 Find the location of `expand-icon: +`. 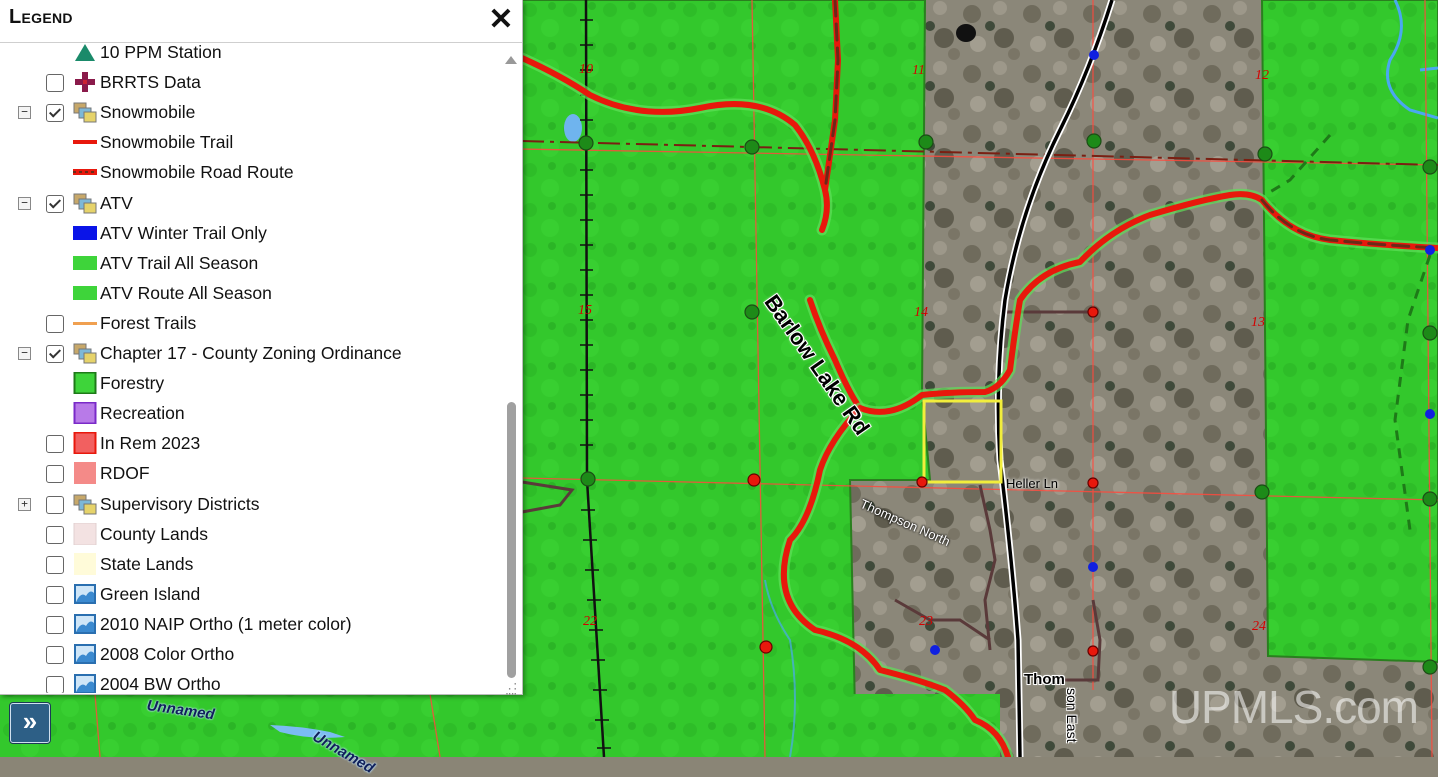

expand-icon: + is located at coordinates (24, 504).